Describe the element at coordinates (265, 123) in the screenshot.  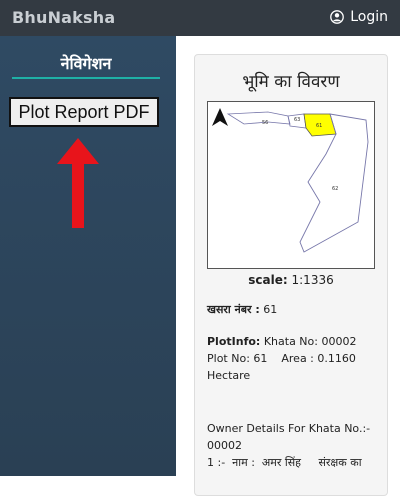
I see `plot-label-56: 56` at that location.